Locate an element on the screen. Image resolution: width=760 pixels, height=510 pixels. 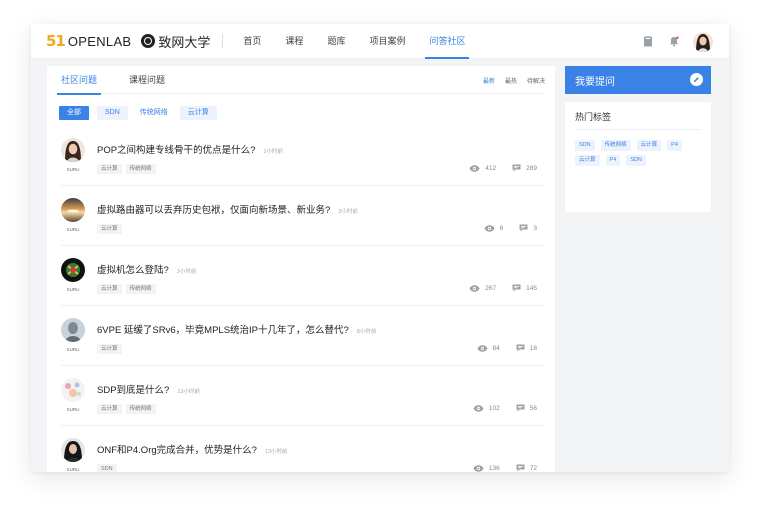
question-stats: 136 72 is located at coordinates (497, 468).